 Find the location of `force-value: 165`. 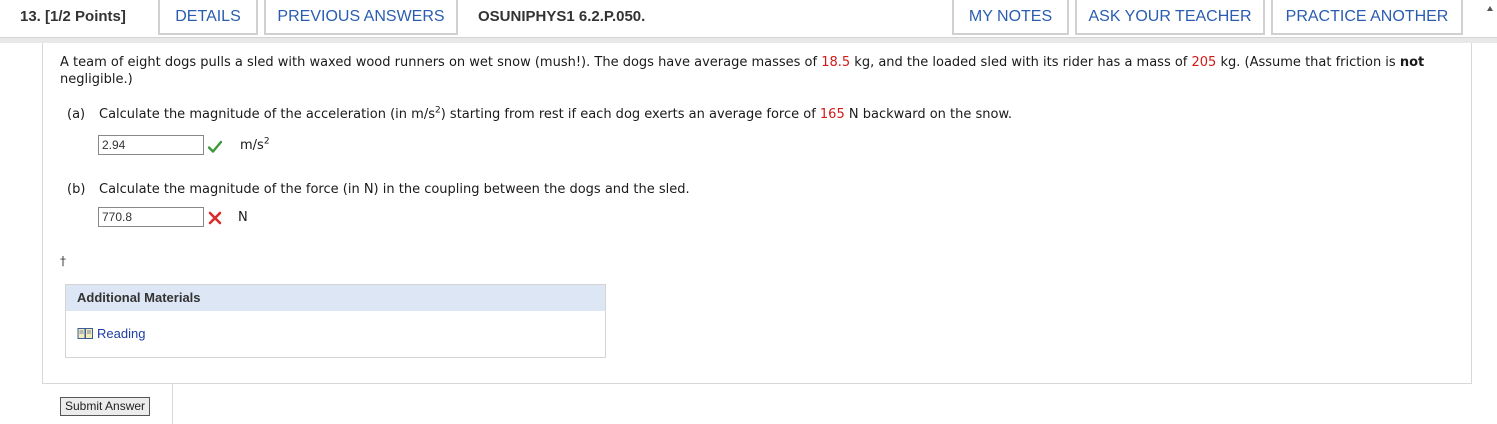

force-value: 165 is located at coordinates (832, 114).